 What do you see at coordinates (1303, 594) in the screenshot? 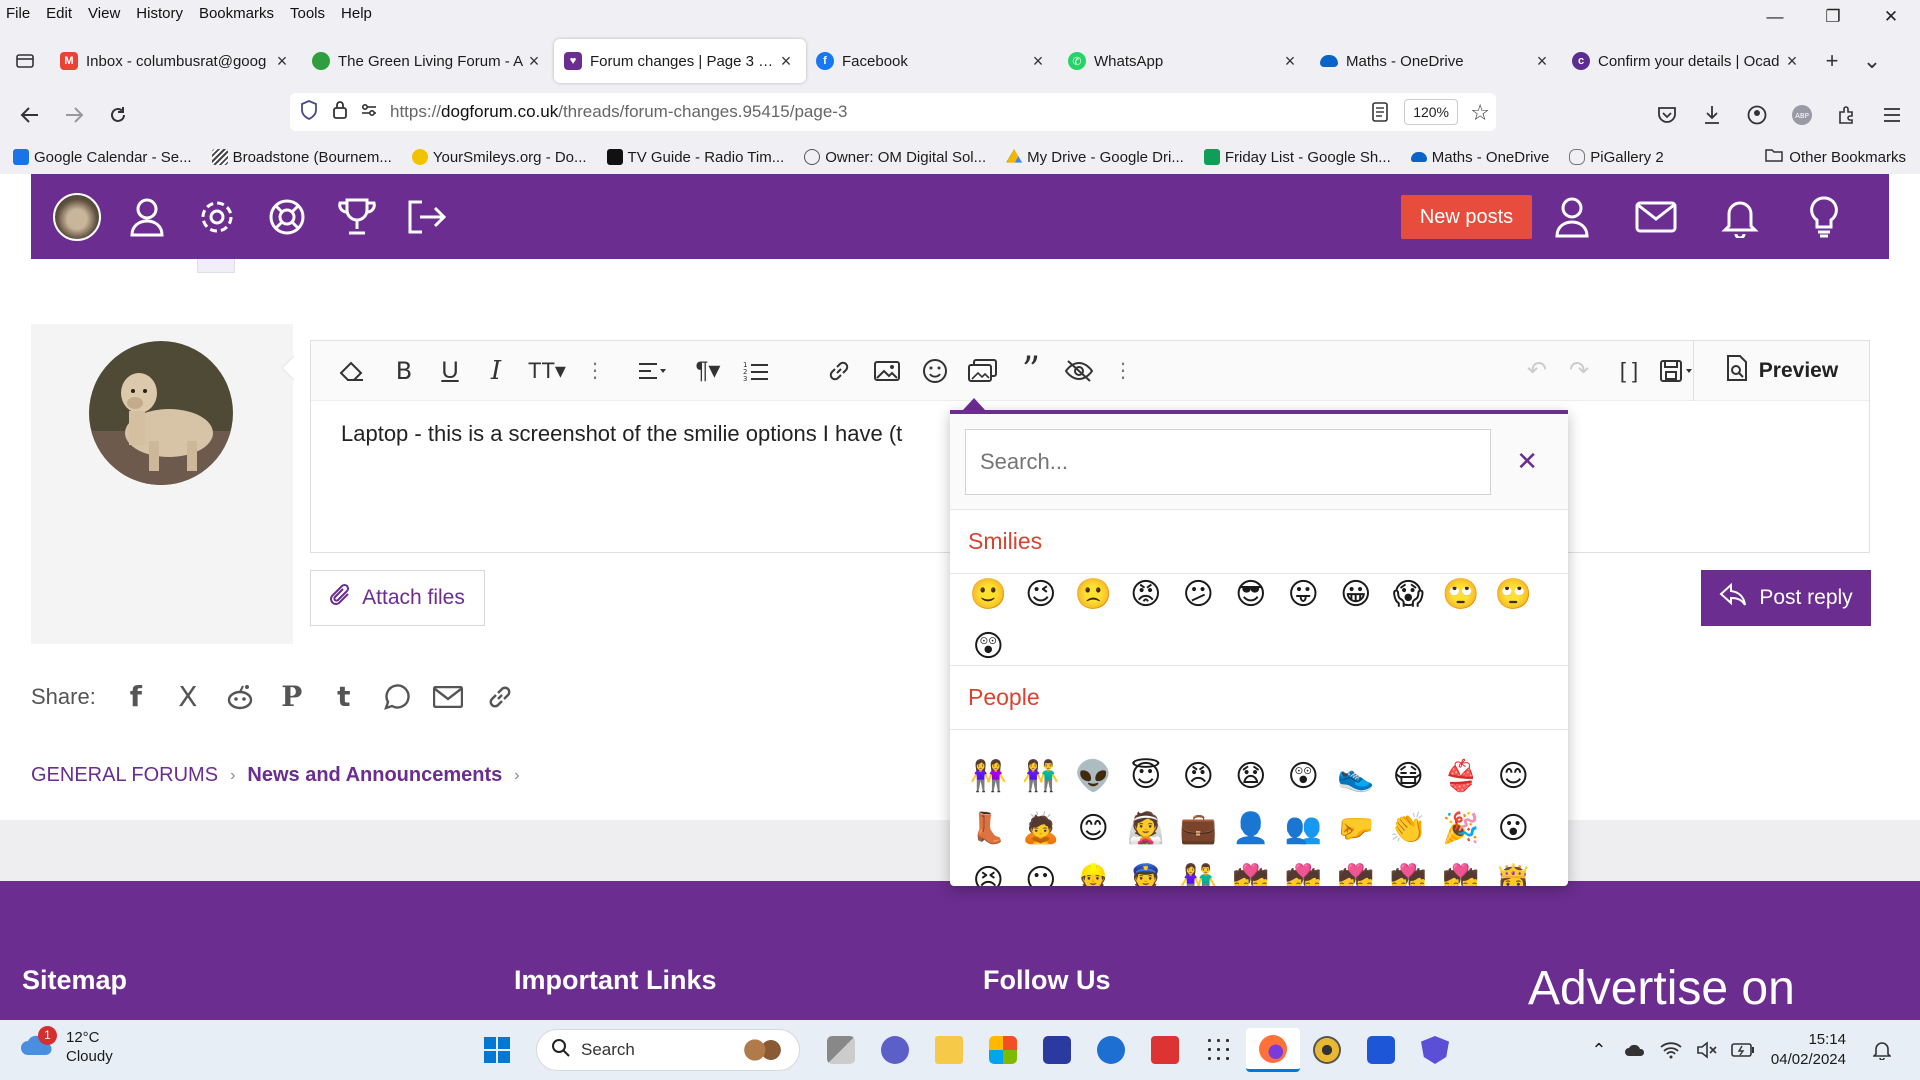
I see `emoji-item: 😛` at bounding box center [1303, 594].